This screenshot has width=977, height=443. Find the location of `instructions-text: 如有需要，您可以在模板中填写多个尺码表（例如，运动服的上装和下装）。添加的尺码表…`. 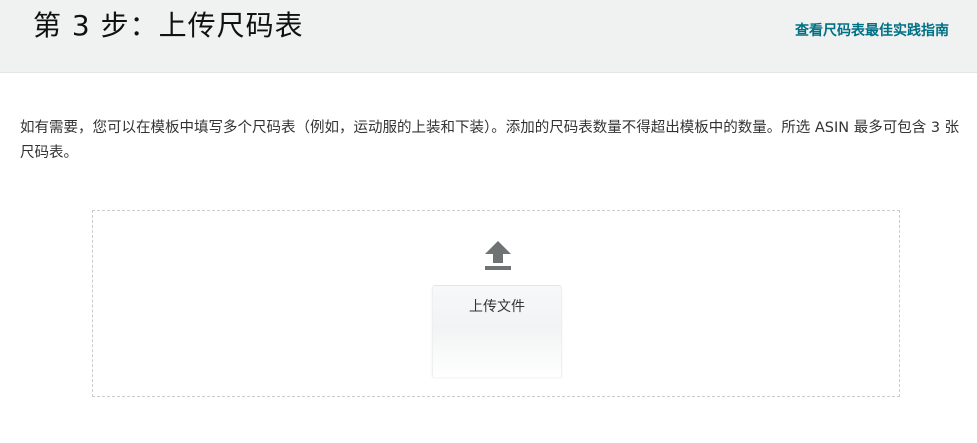

instructions-text: 如有需要，您可以在模板中填写多个尺码表（例如，运动服的上装和下装）。添加的尺码表… is located at coordinates (490, 140).